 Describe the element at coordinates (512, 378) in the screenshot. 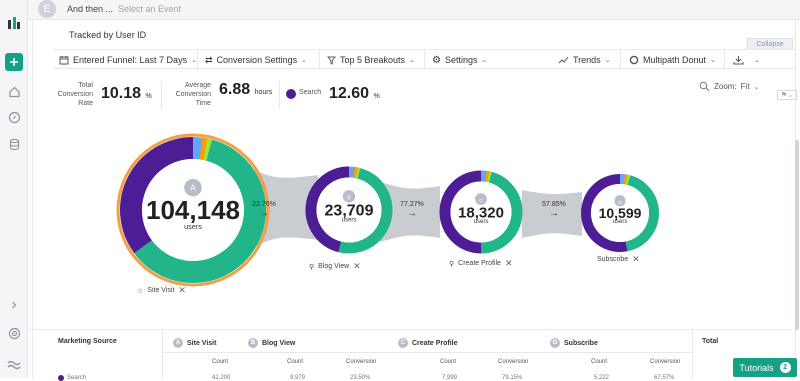

I see `table-cell: 79.15%` at that location.